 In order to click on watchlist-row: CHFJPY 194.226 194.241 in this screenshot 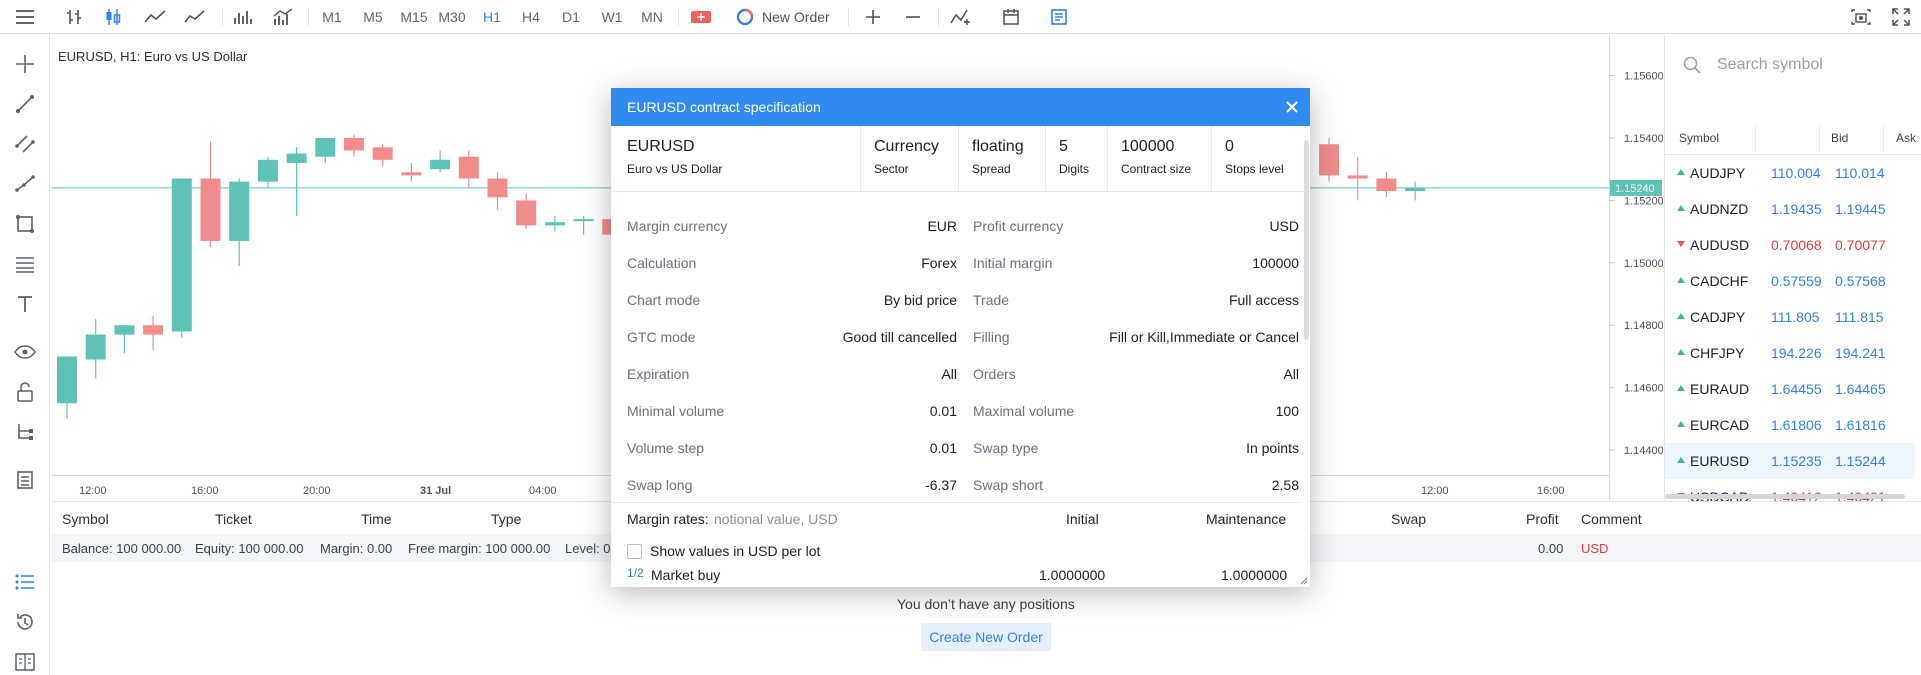, I will do `click(1790, 353)`.